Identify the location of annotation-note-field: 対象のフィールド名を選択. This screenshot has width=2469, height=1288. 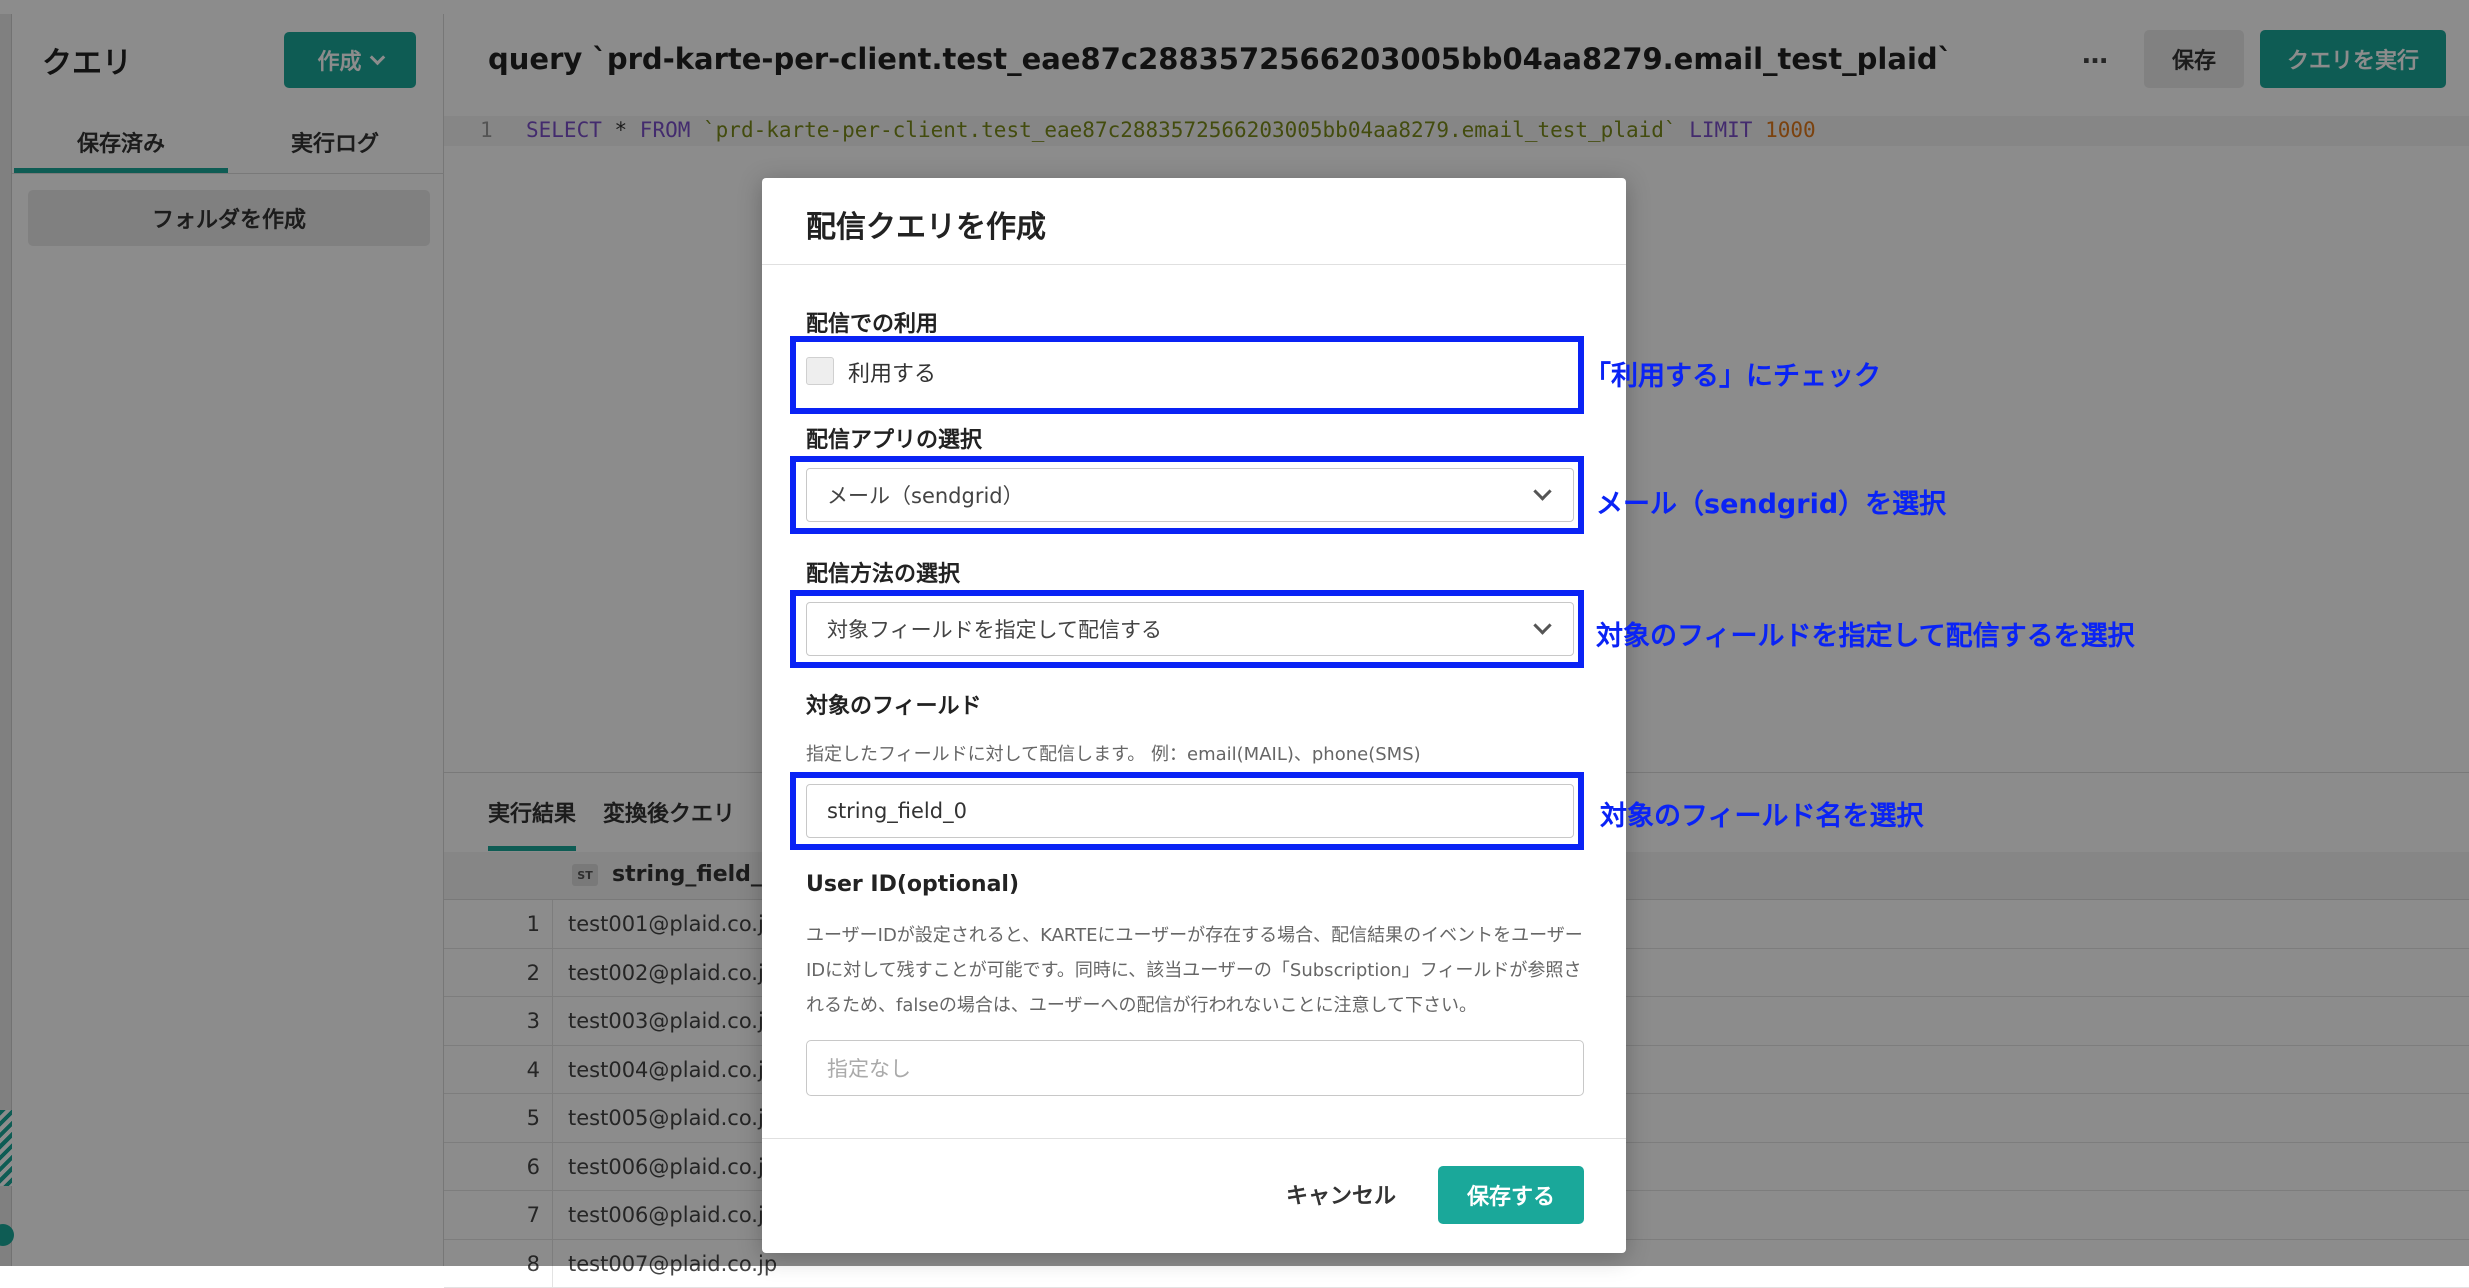
(1761, 813).